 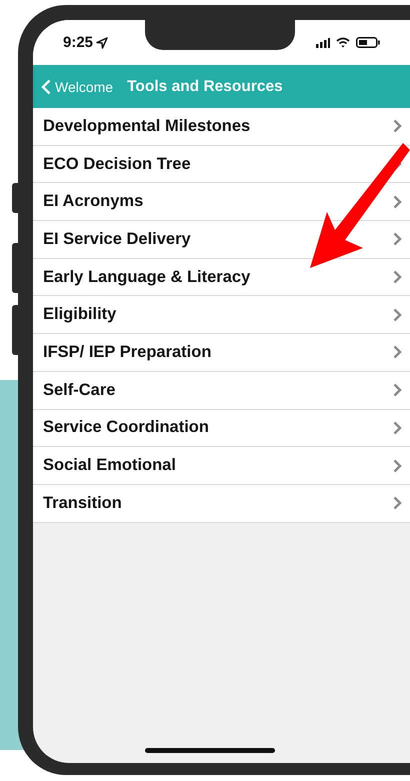 I want to click on item-label: Developmental Milestones, so click(x=146, y=126).